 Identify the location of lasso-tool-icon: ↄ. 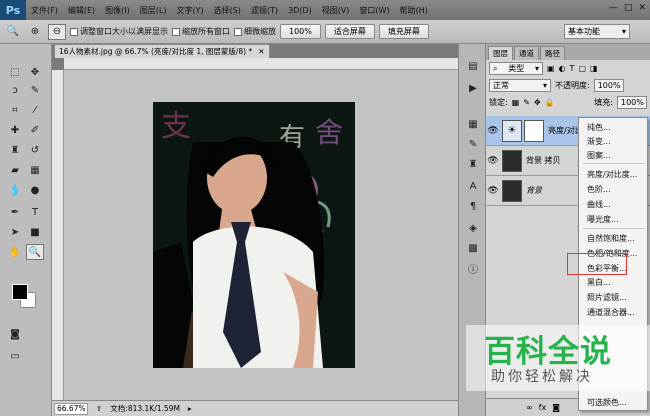
(15, 90).